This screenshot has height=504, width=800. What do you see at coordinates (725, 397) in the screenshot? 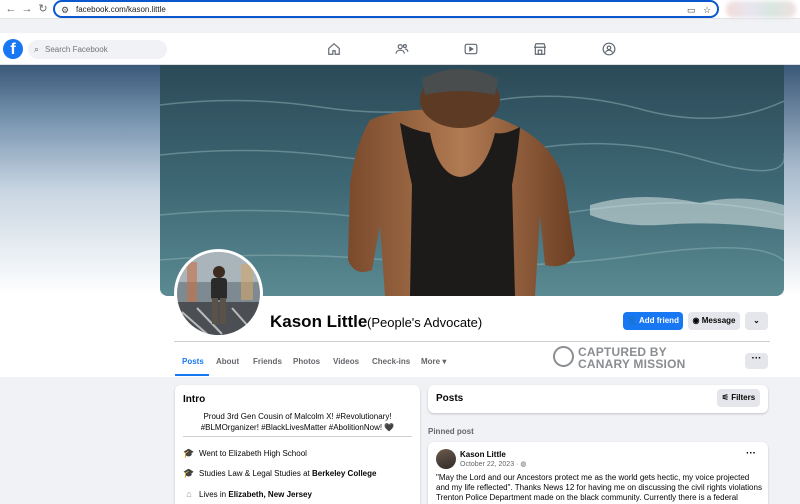
I see `filters-icon: ⚟` at bounding box center [725, 397].